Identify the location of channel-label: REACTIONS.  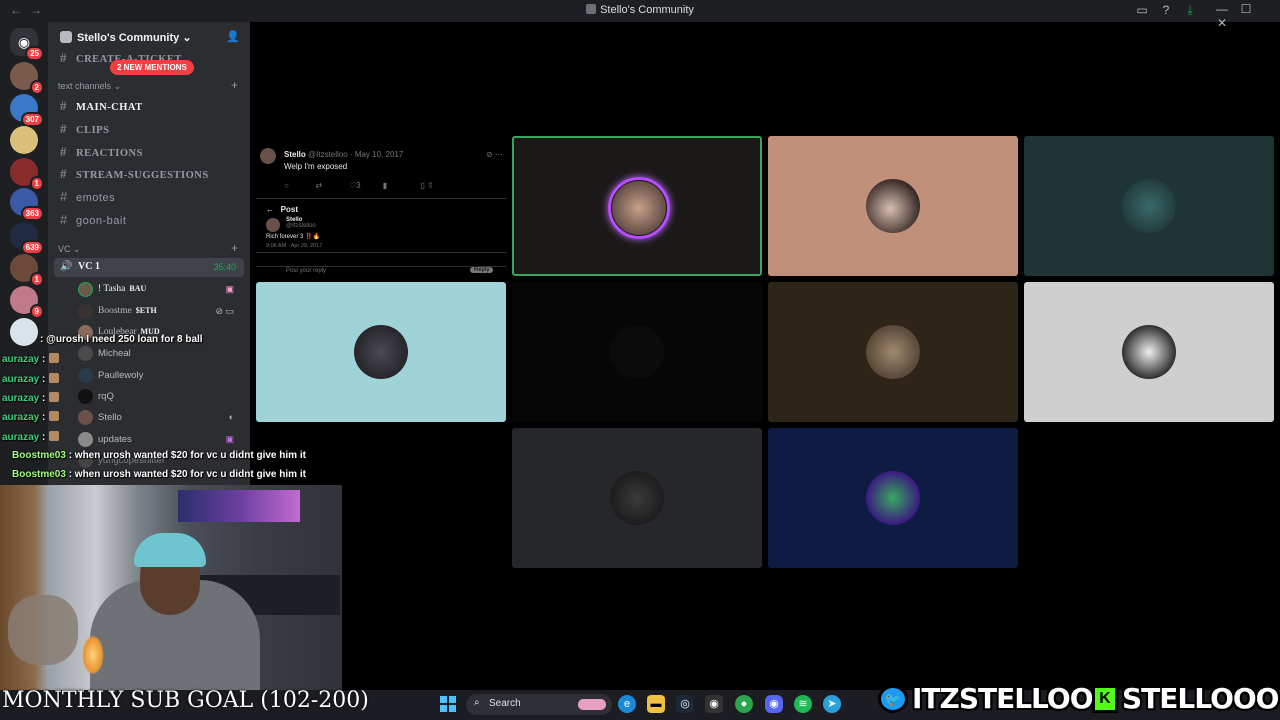
(109, 153).